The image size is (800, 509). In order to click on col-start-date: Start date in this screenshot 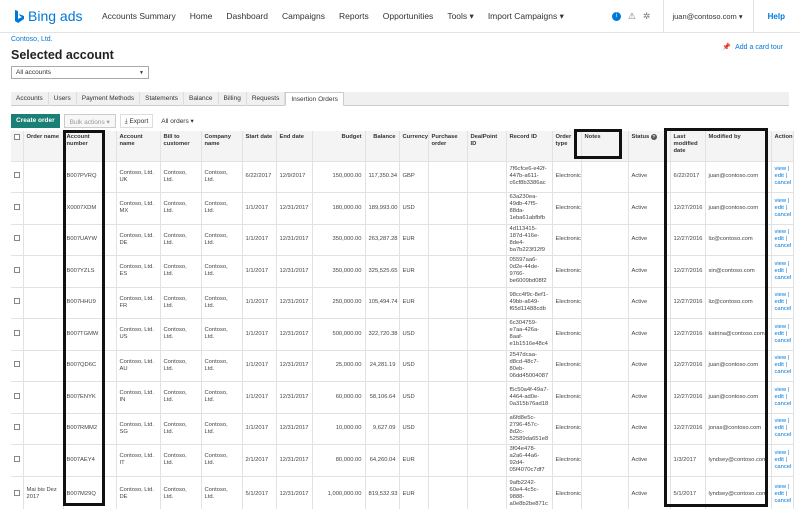, I will do `click(259, 146)`.